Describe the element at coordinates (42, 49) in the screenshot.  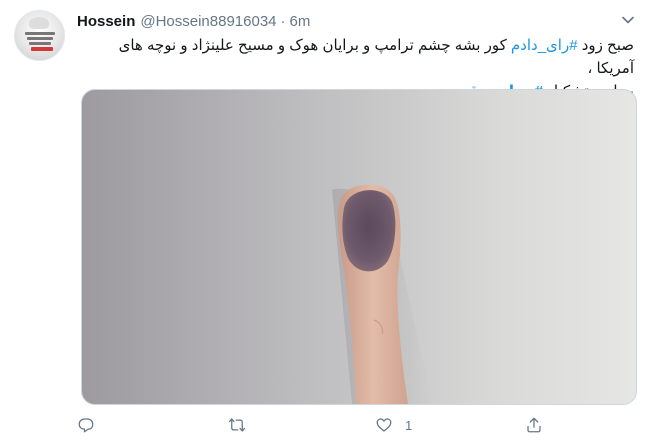
I see `avatar-red-line` at that location.